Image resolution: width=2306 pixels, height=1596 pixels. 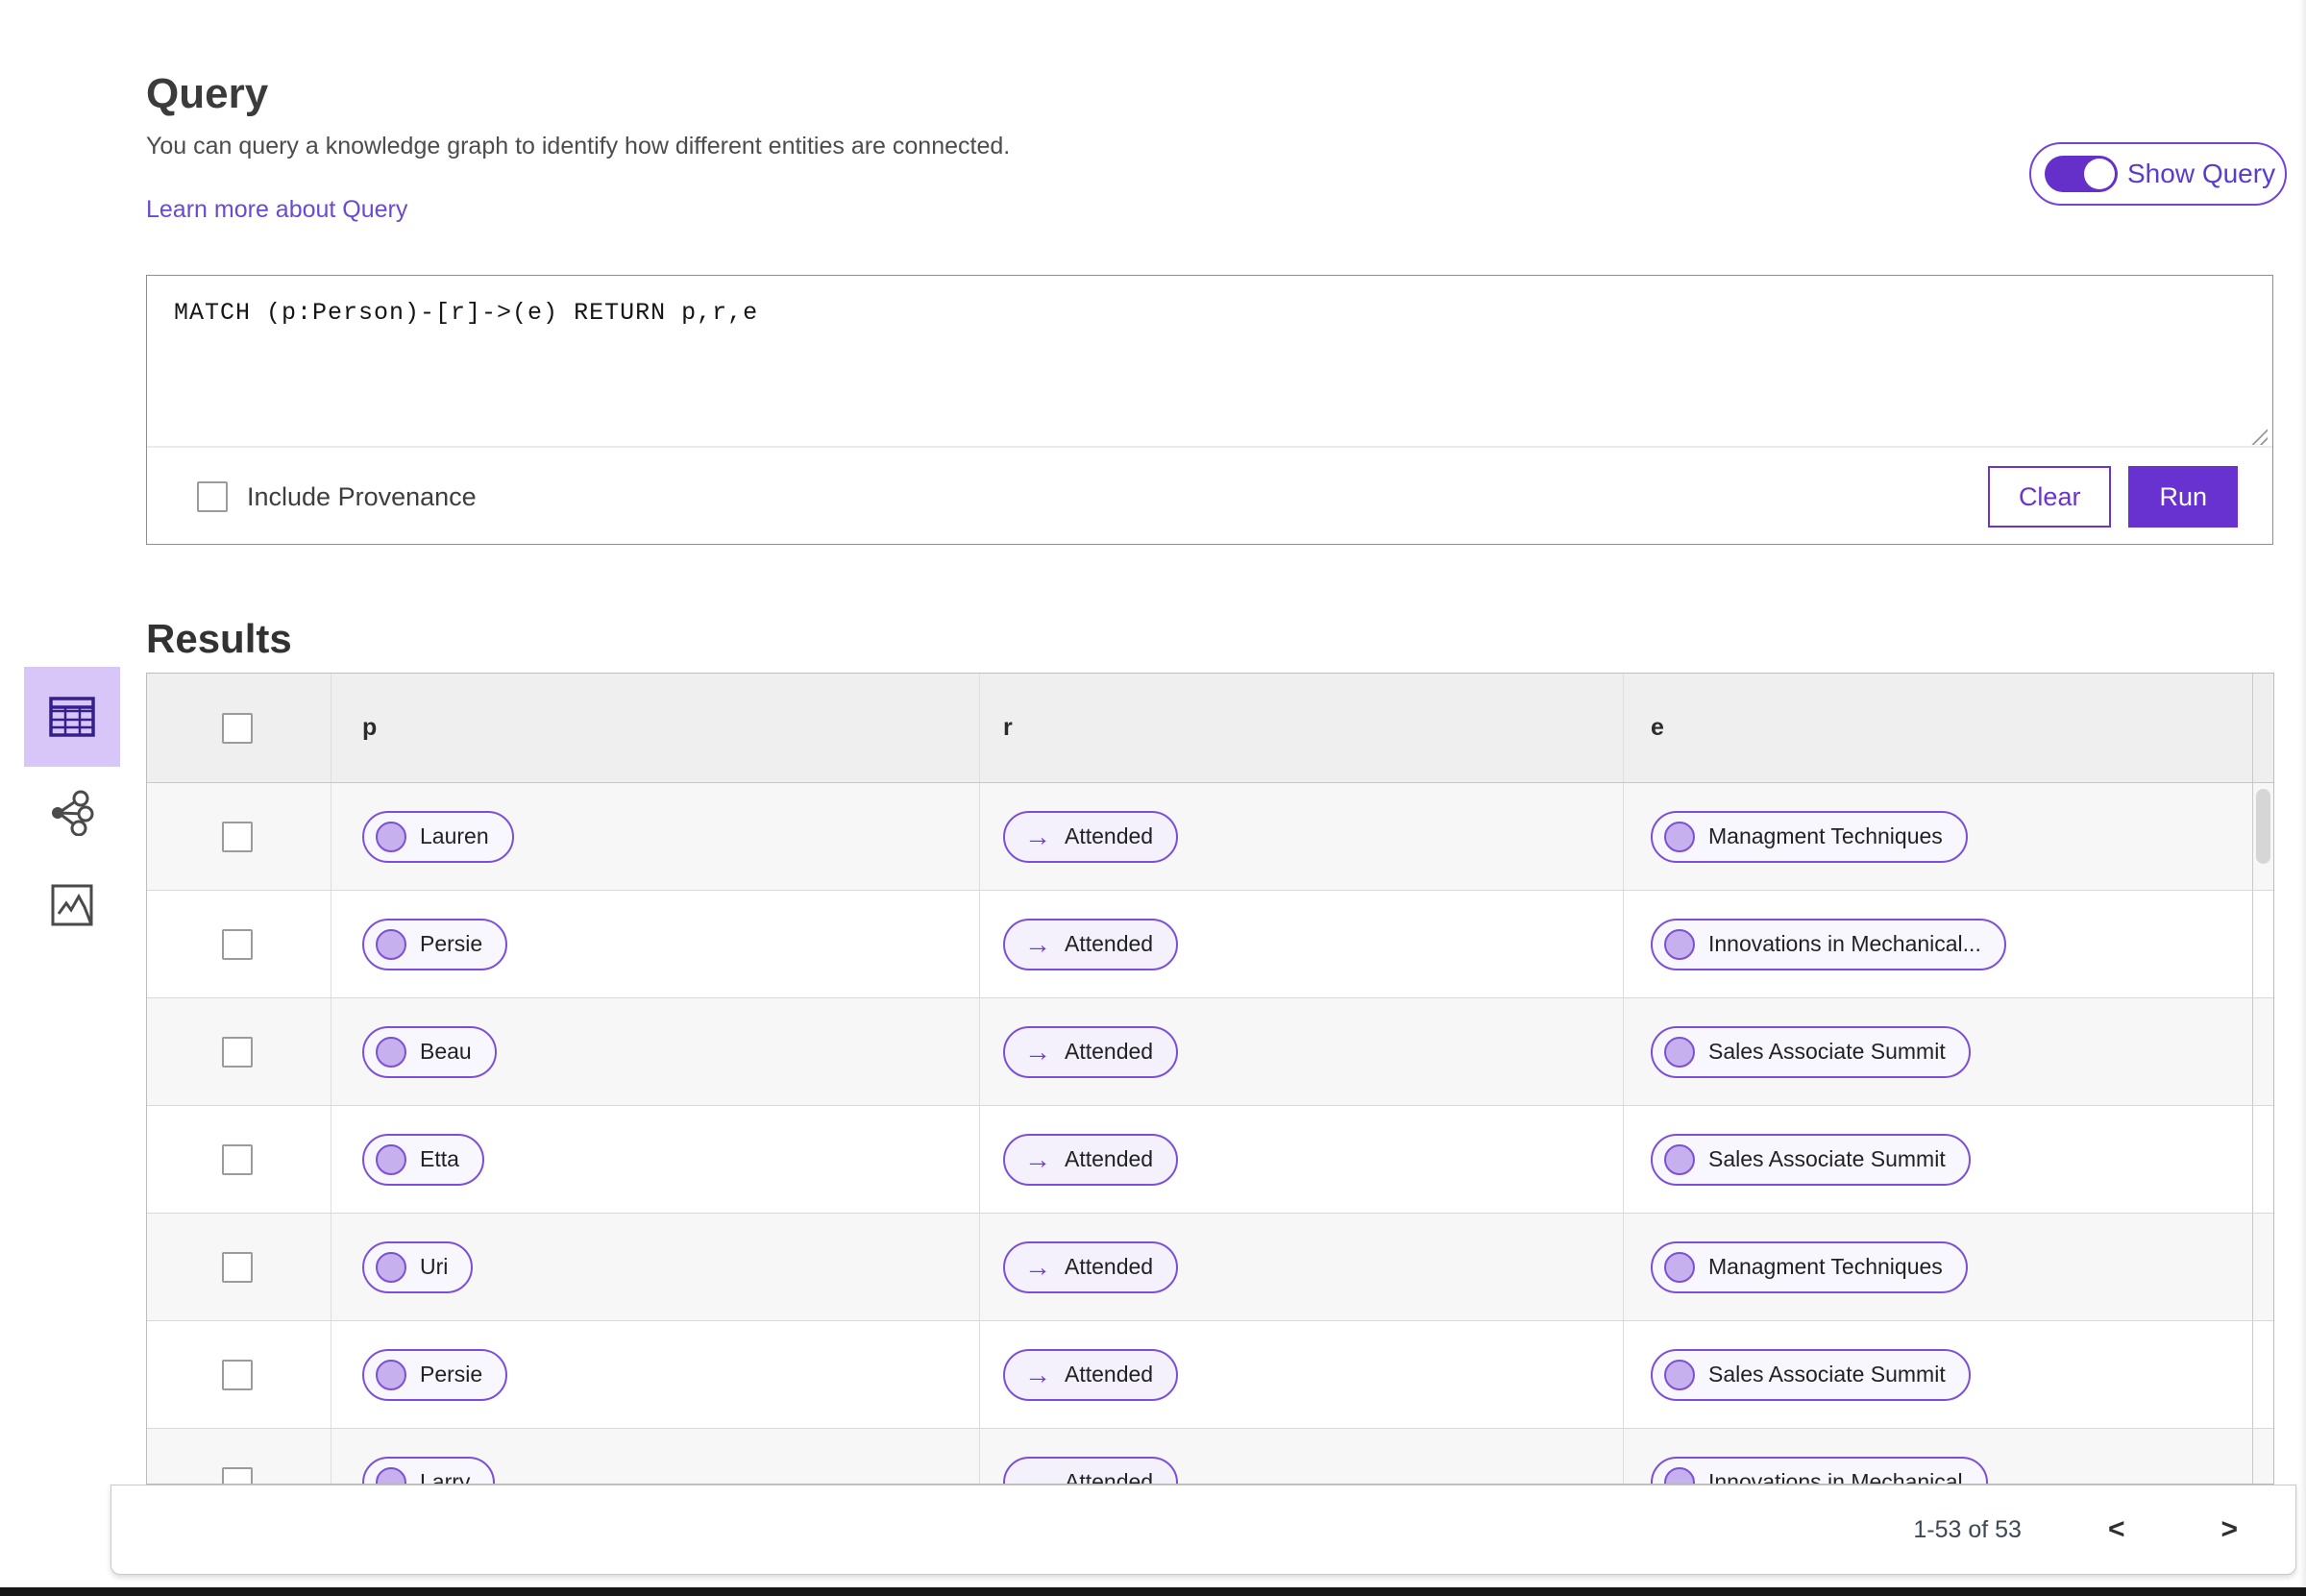 What do you see at coordinates (656, 836) in the screenshot?
I see `cell-p: Lauren` at bounding box center [656, 836].